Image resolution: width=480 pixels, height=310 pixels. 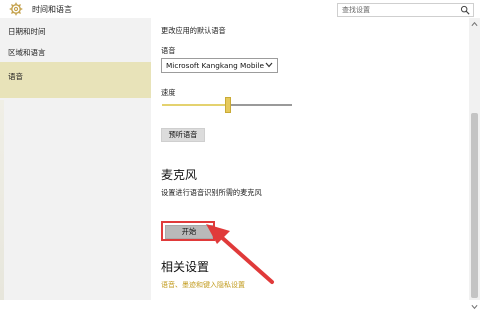 I want to click on window-edge, so click(x=2, y=200).